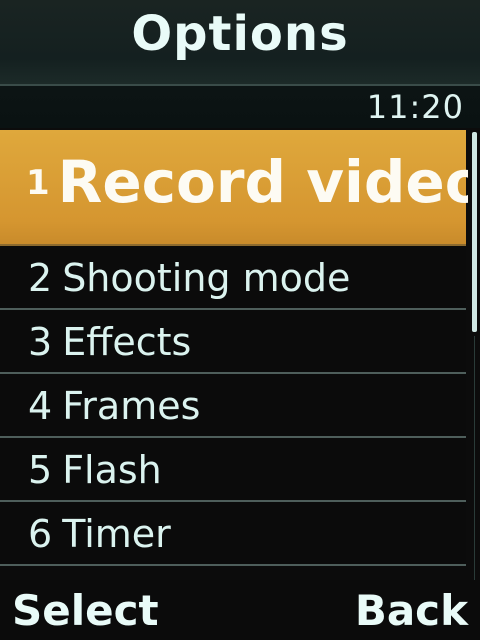 The image size is (480, 640). I want to click on menu-item-frames: 4 Frames, so click(233, 406).